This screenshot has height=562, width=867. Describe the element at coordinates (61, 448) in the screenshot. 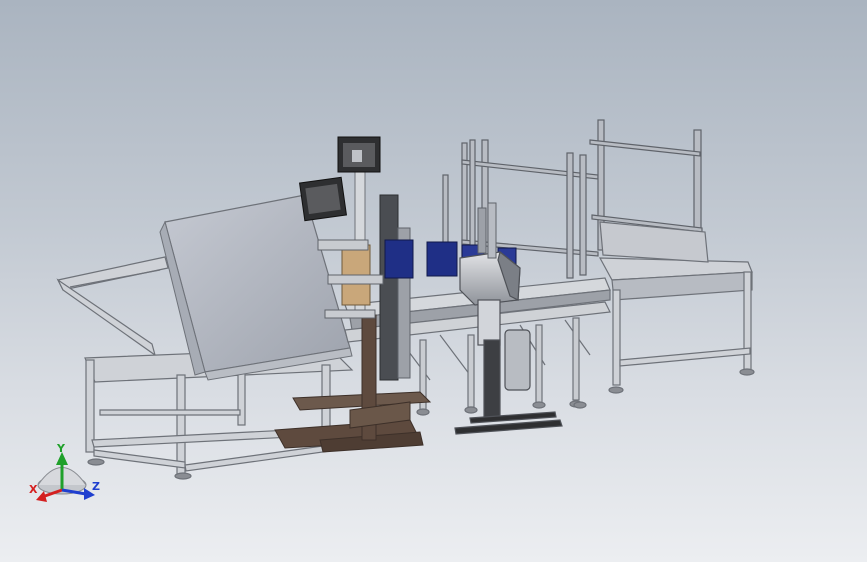

I see `y-axis-label: Y` at that location.